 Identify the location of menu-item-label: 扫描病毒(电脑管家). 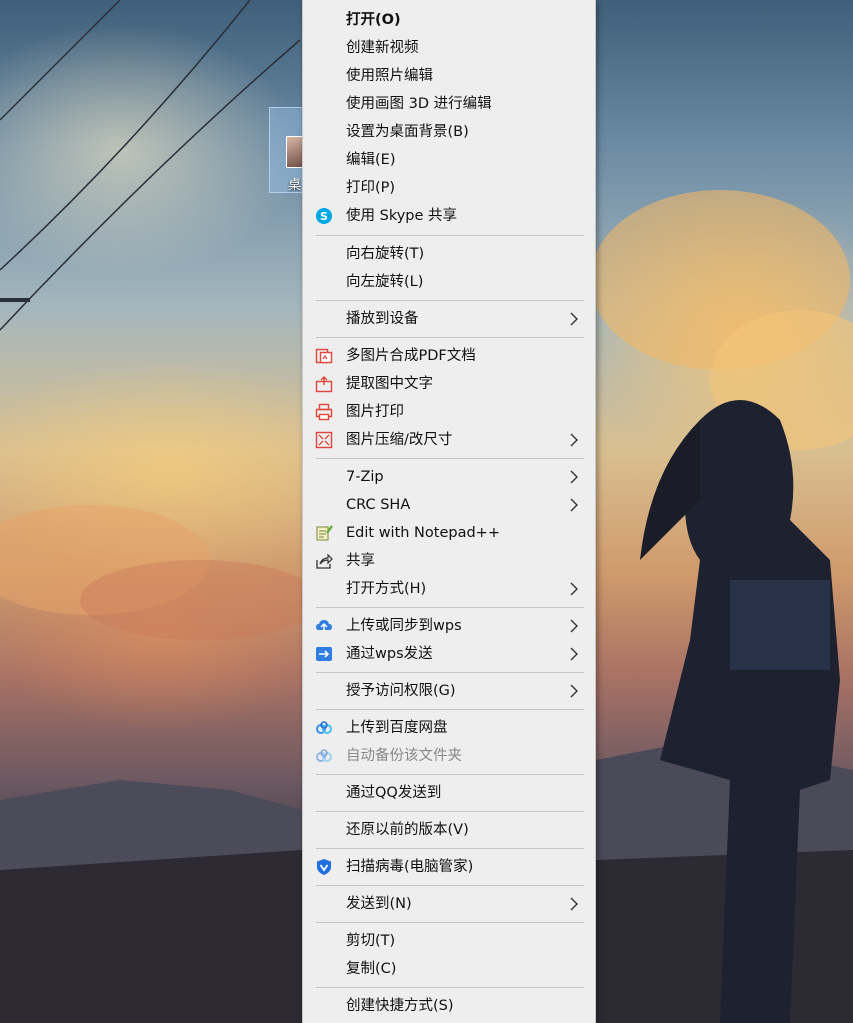
(410, 867).